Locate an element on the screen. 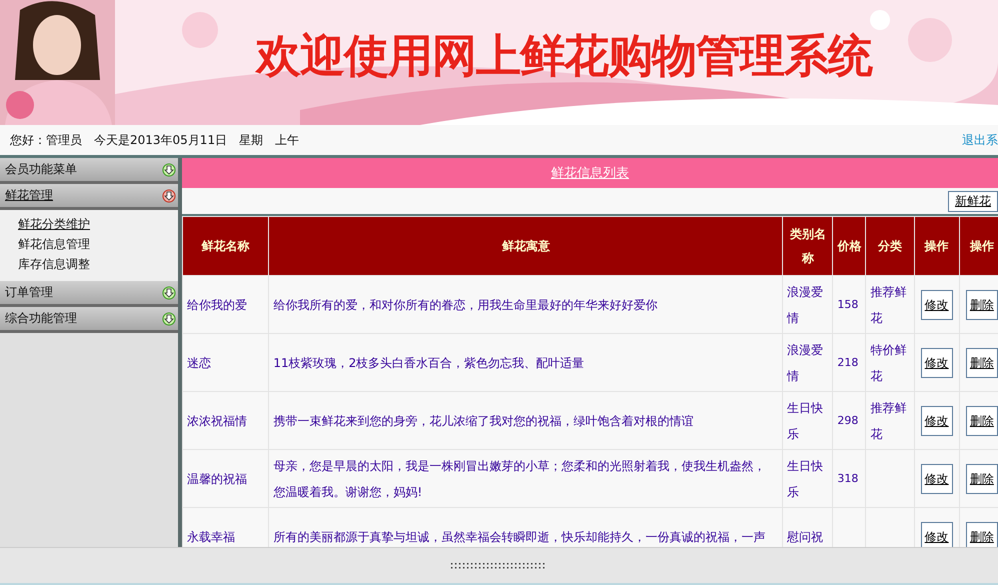  price-text: 318 is located at coordinates (847, 478).